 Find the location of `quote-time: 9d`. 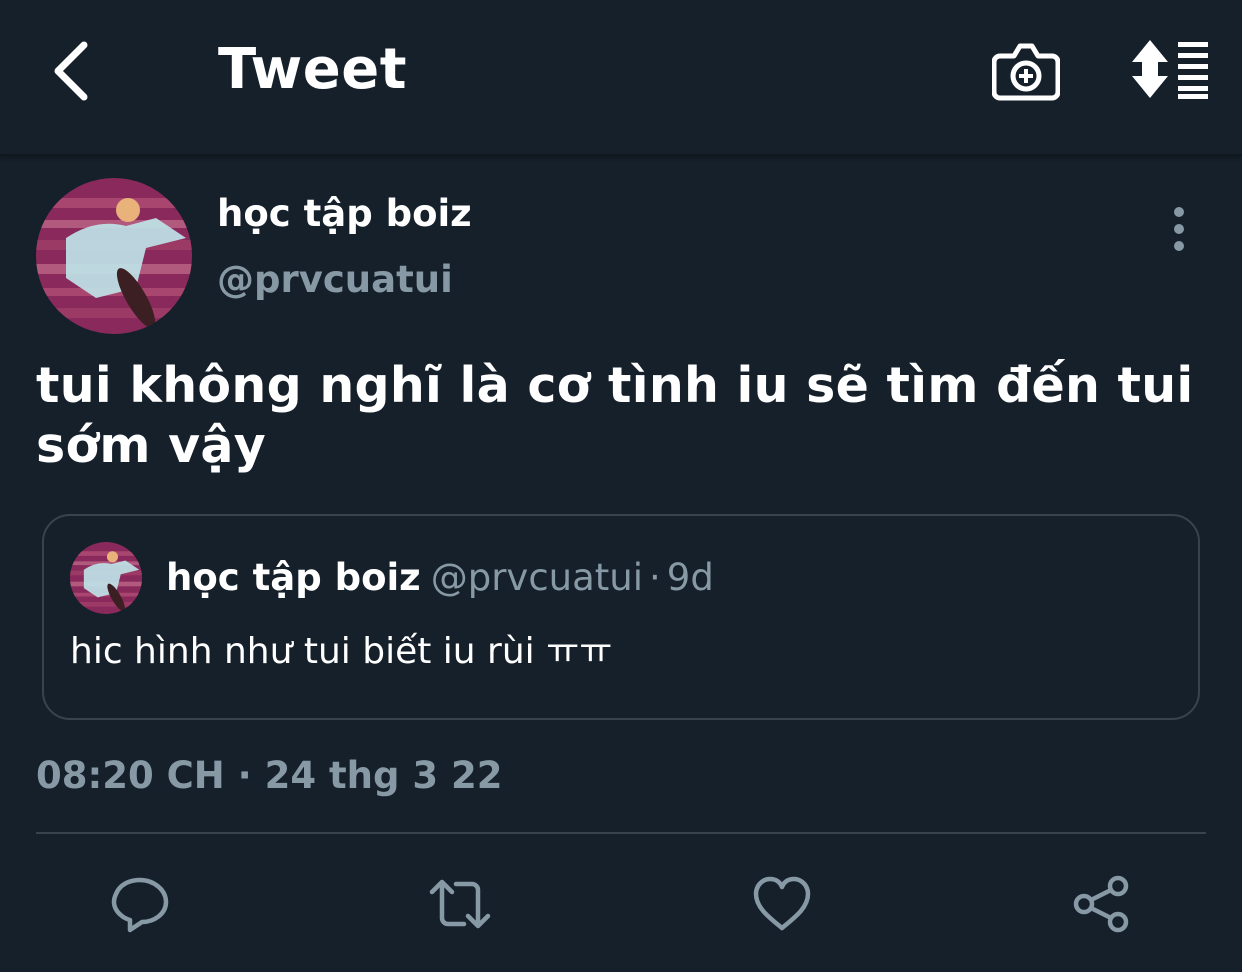

quote-time: 9d is located at coordinates (690, 577).